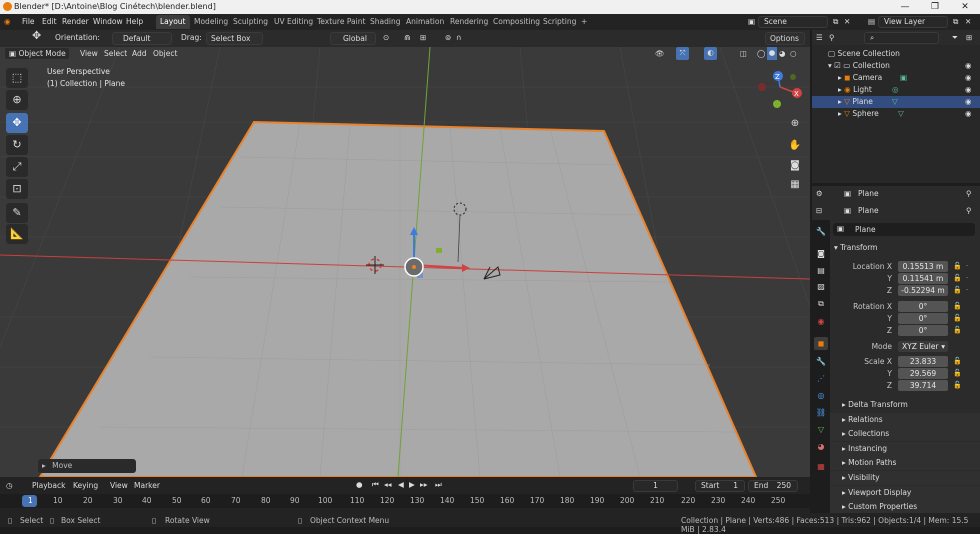  I want to click on menu-timeline-view: View, so click(119, 485).